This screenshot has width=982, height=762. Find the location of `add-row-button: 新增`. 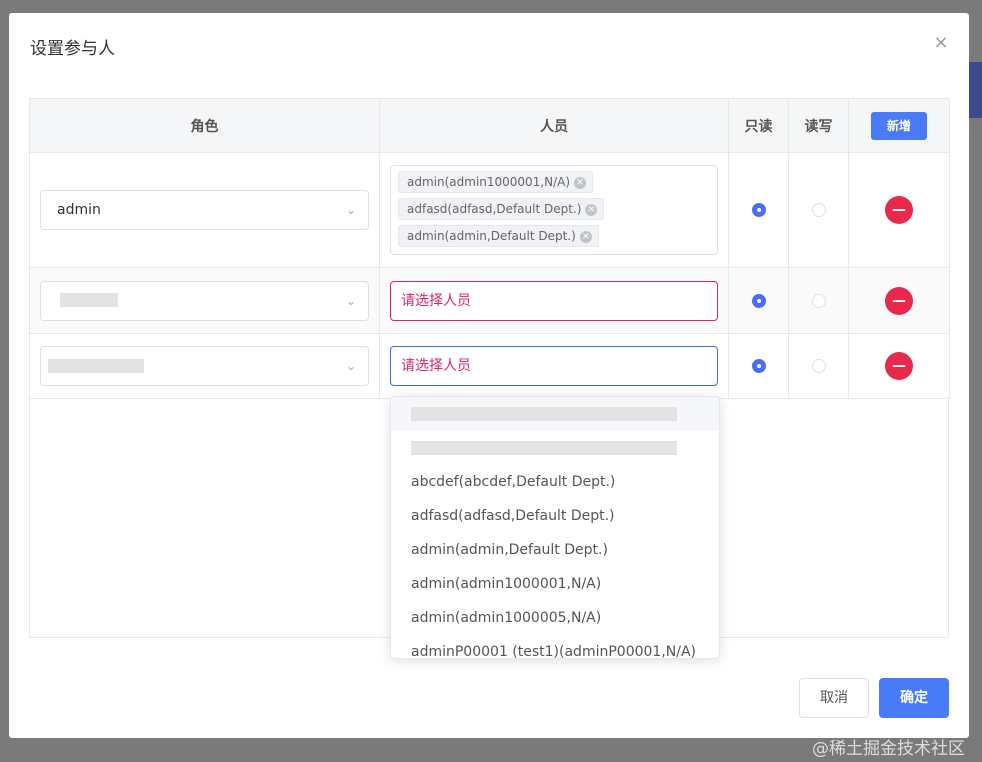

add-row-button: 新增 is located at coordinates (899, 125).